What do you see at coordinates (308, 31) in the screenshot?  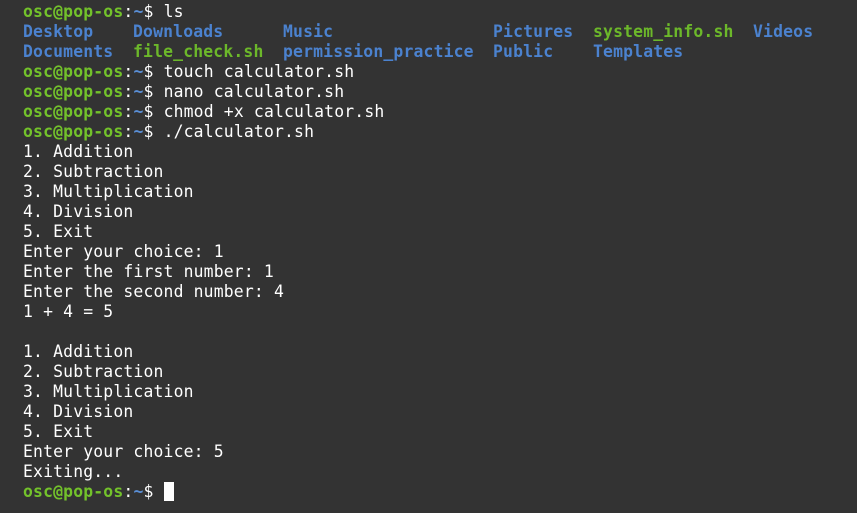 I see `ls-entry-directory: Music` at bounding box center [308, 31].